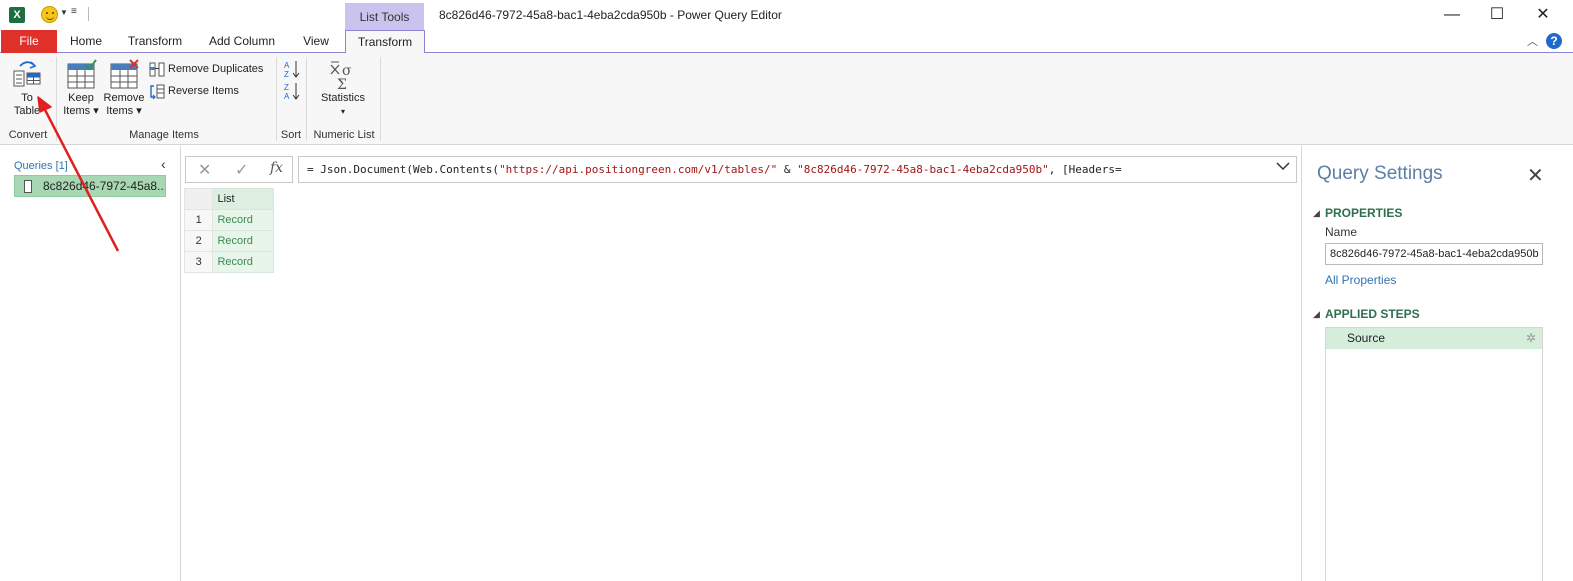 This screenshot has width=1573, height=581. What do you see at coordinates (41, 166) in the screenshot?
I see `queries-header: Queries [1]` at bounding box center [41, 166].